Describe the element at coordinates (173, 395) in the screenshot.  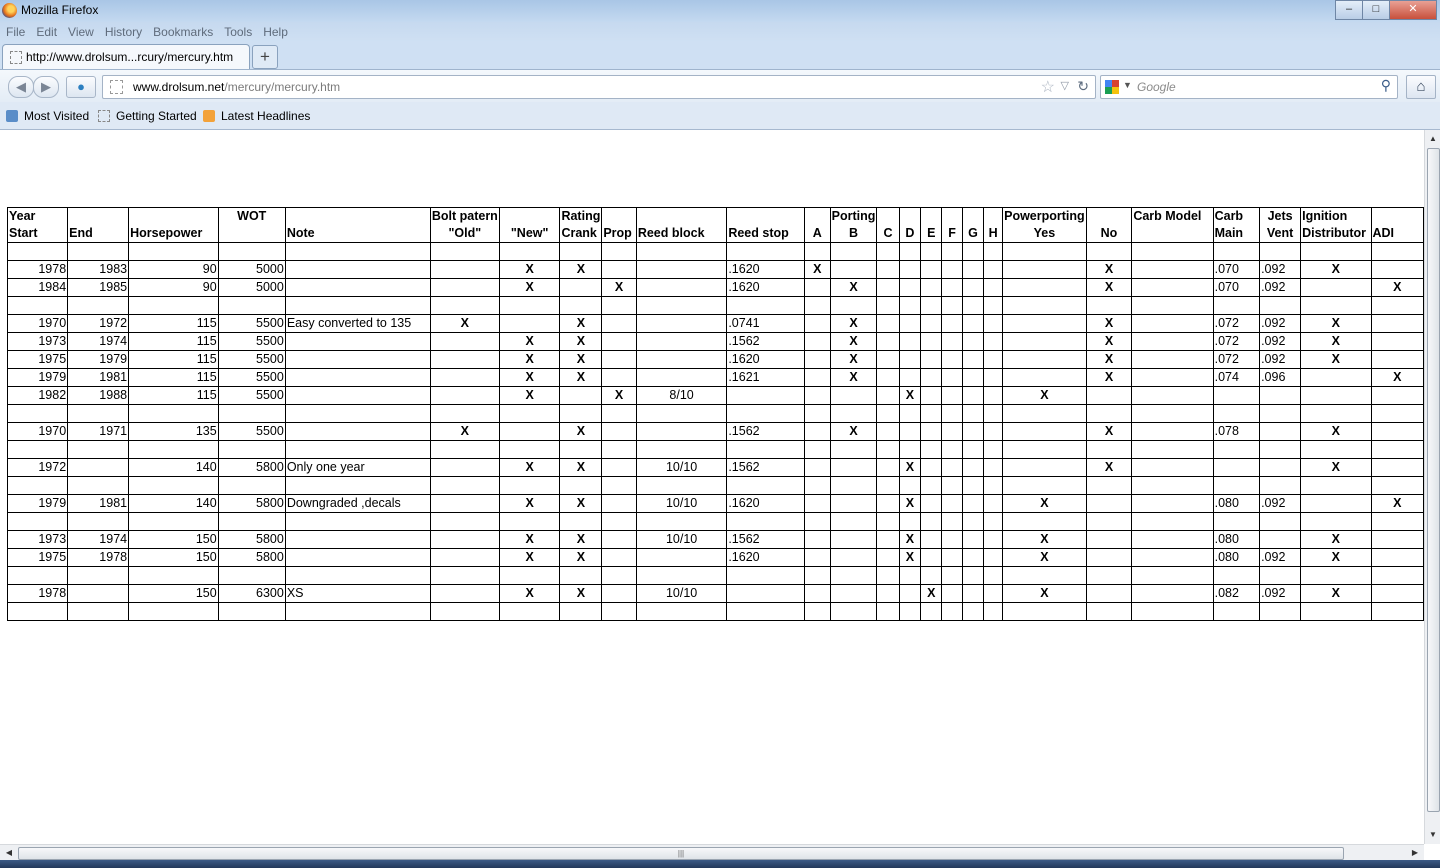
I see `table-cell: 115` at that location.